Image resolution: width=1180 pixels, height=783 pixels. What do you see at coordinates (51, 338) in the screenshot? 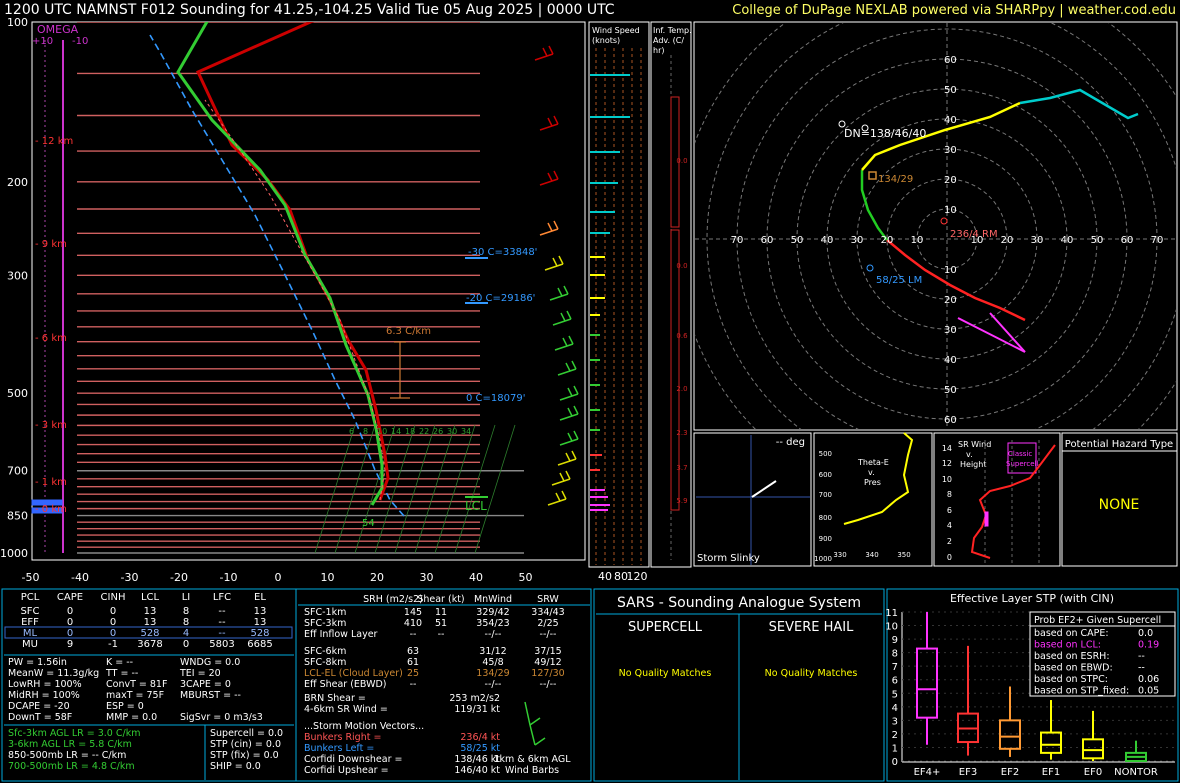
I see `height-label: - 6 km` at bounding box center [51, 338].